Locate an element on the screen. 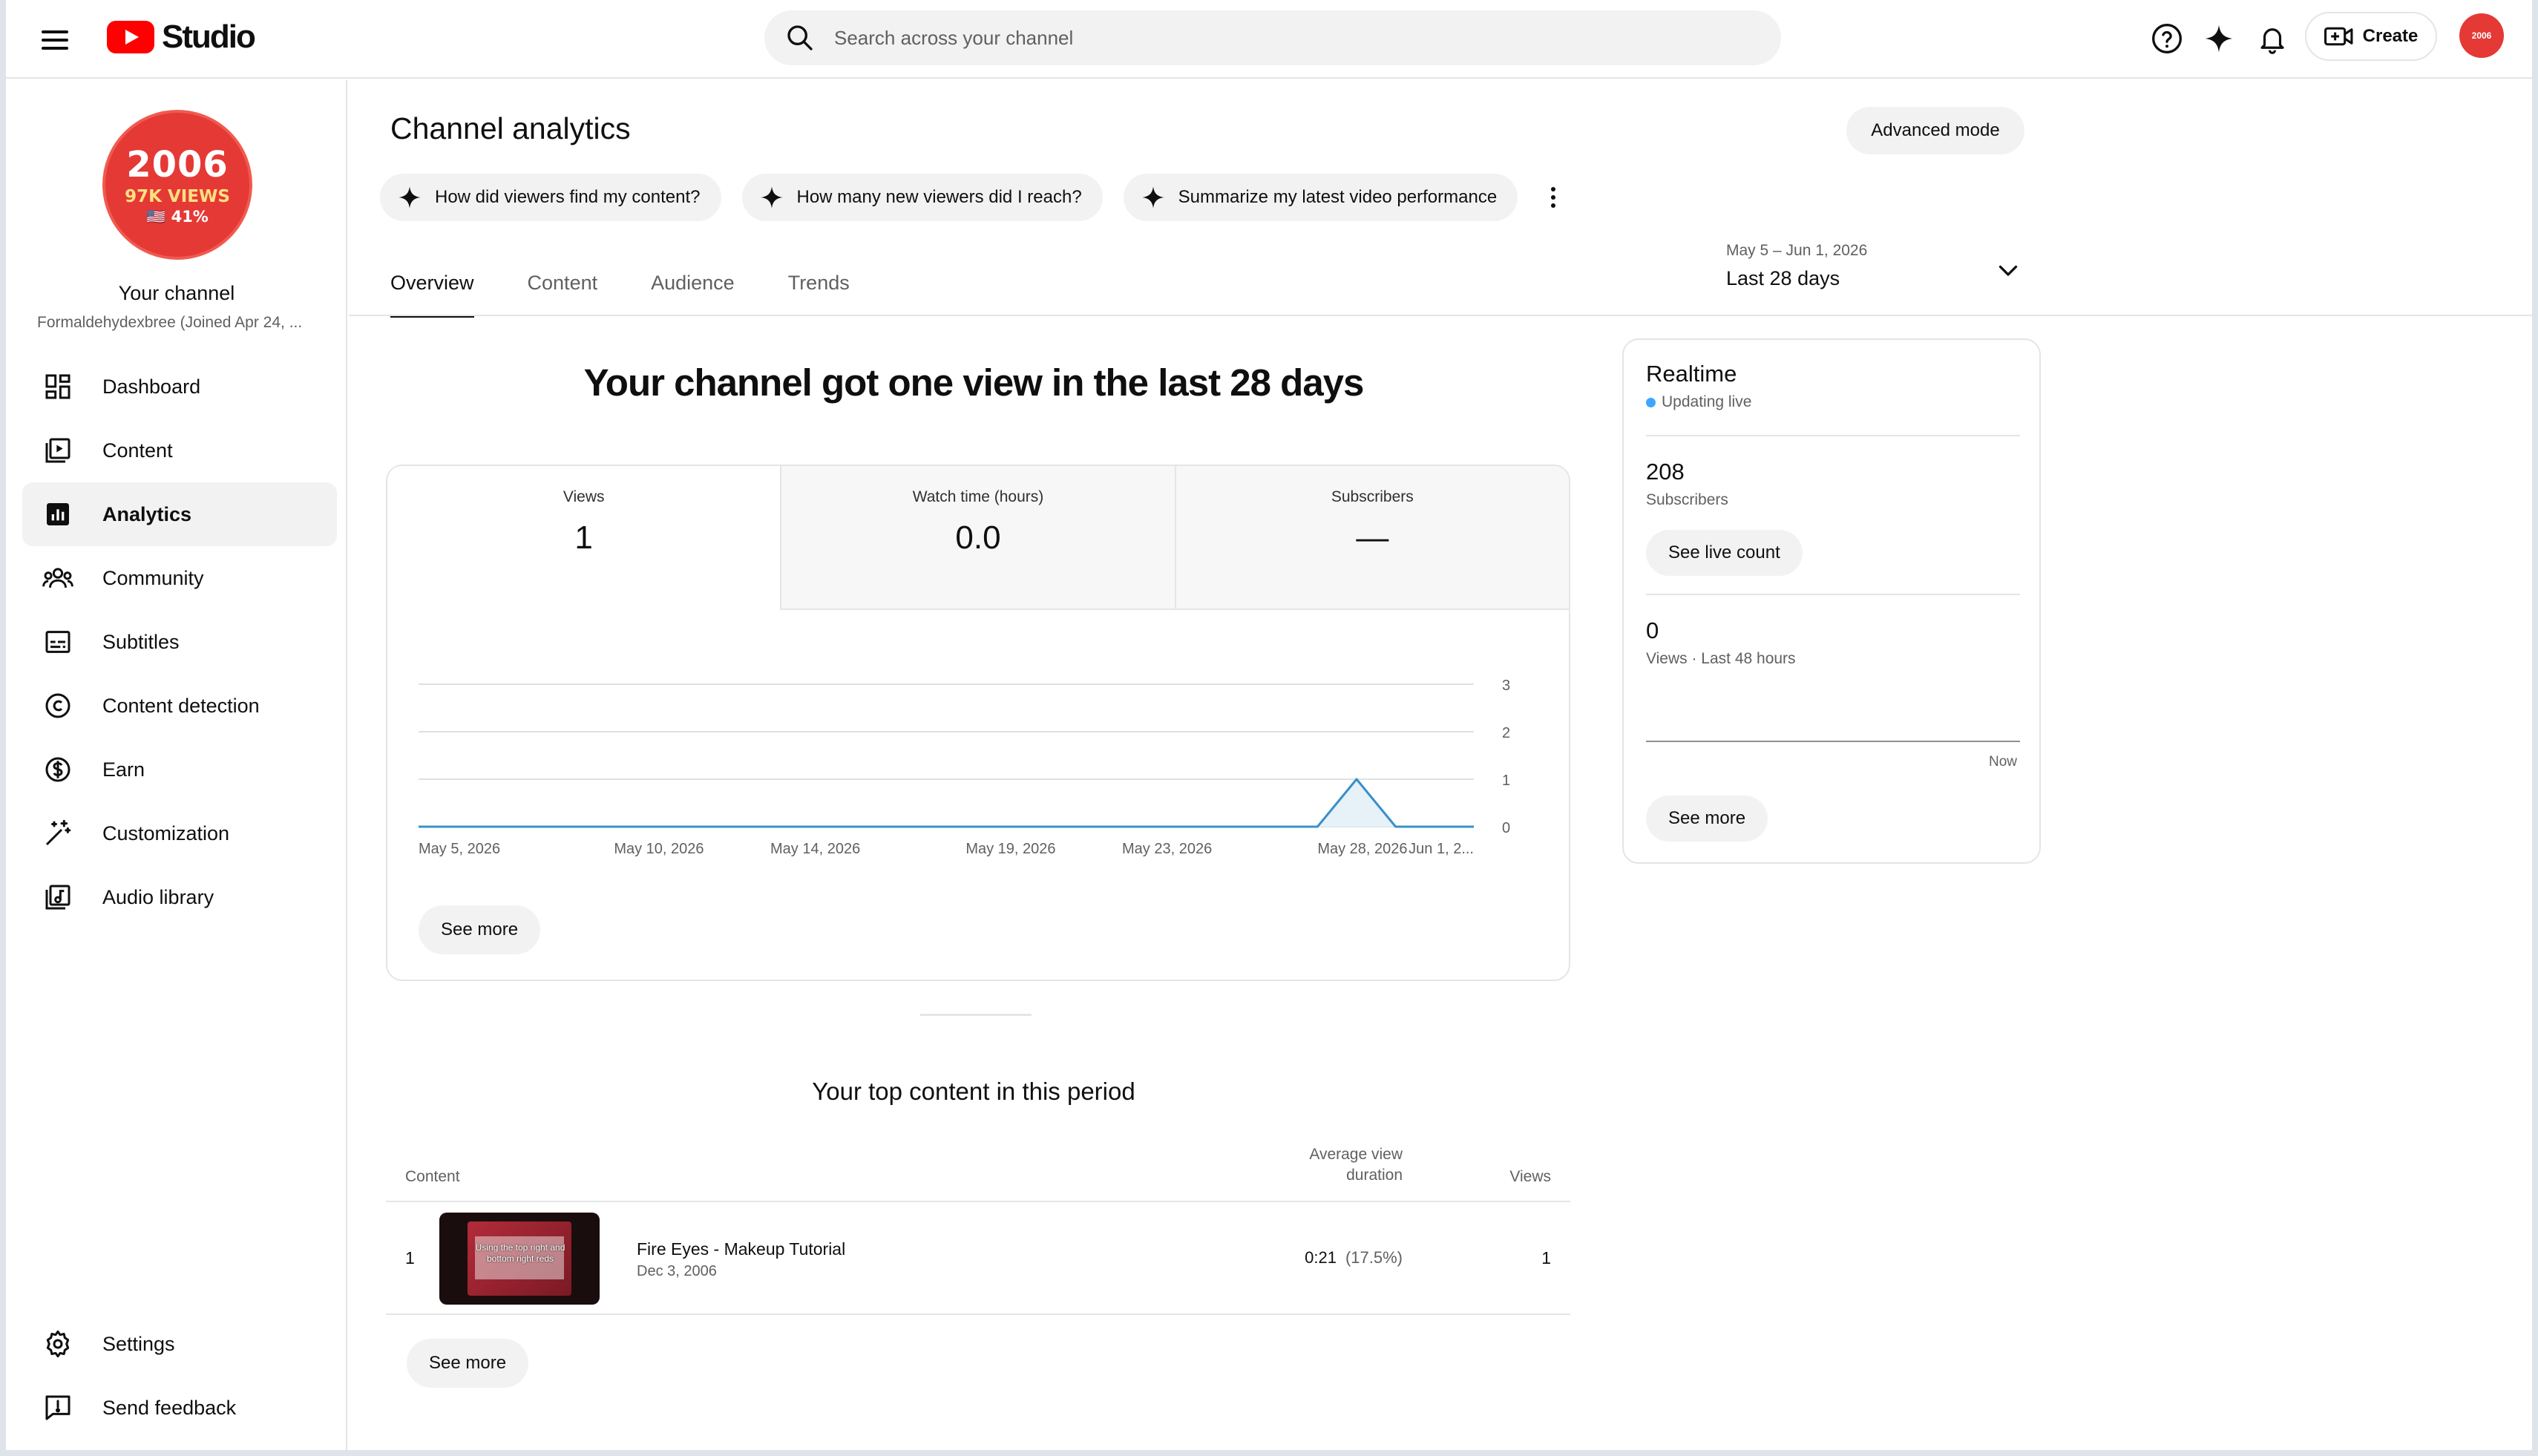 This screenshot has width=2538, height=1456. help-icon is located at coordinates (2167, 39).